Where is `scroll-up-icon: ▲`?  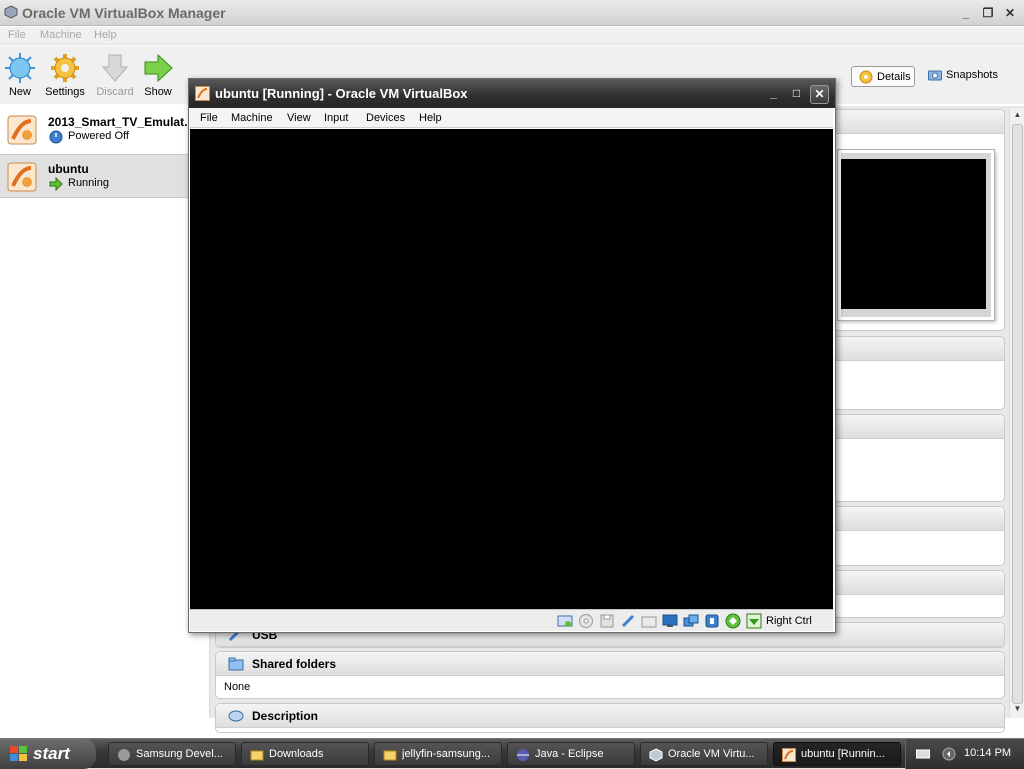 scroll-up-icon: ▲ is located at coordinates (1017, 116).